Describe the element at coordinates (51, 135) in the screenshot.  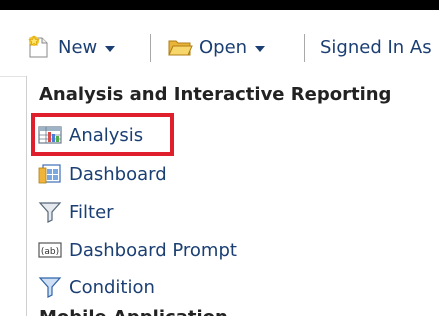
I see `analysis-grid-icon` at that location.